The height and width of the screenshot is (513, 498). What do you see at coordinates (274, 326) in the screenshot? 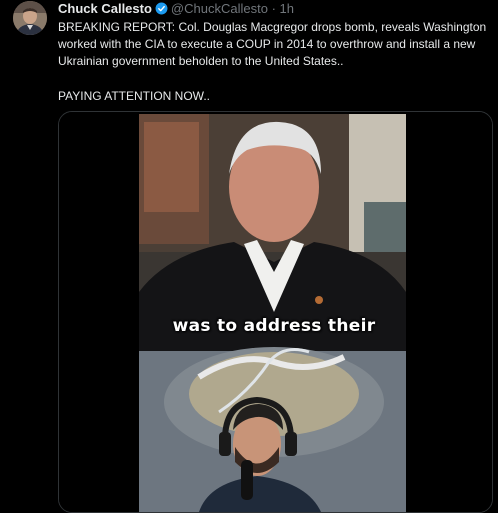
I see `video-caption: was to address their` at bounding box center [274, 326].